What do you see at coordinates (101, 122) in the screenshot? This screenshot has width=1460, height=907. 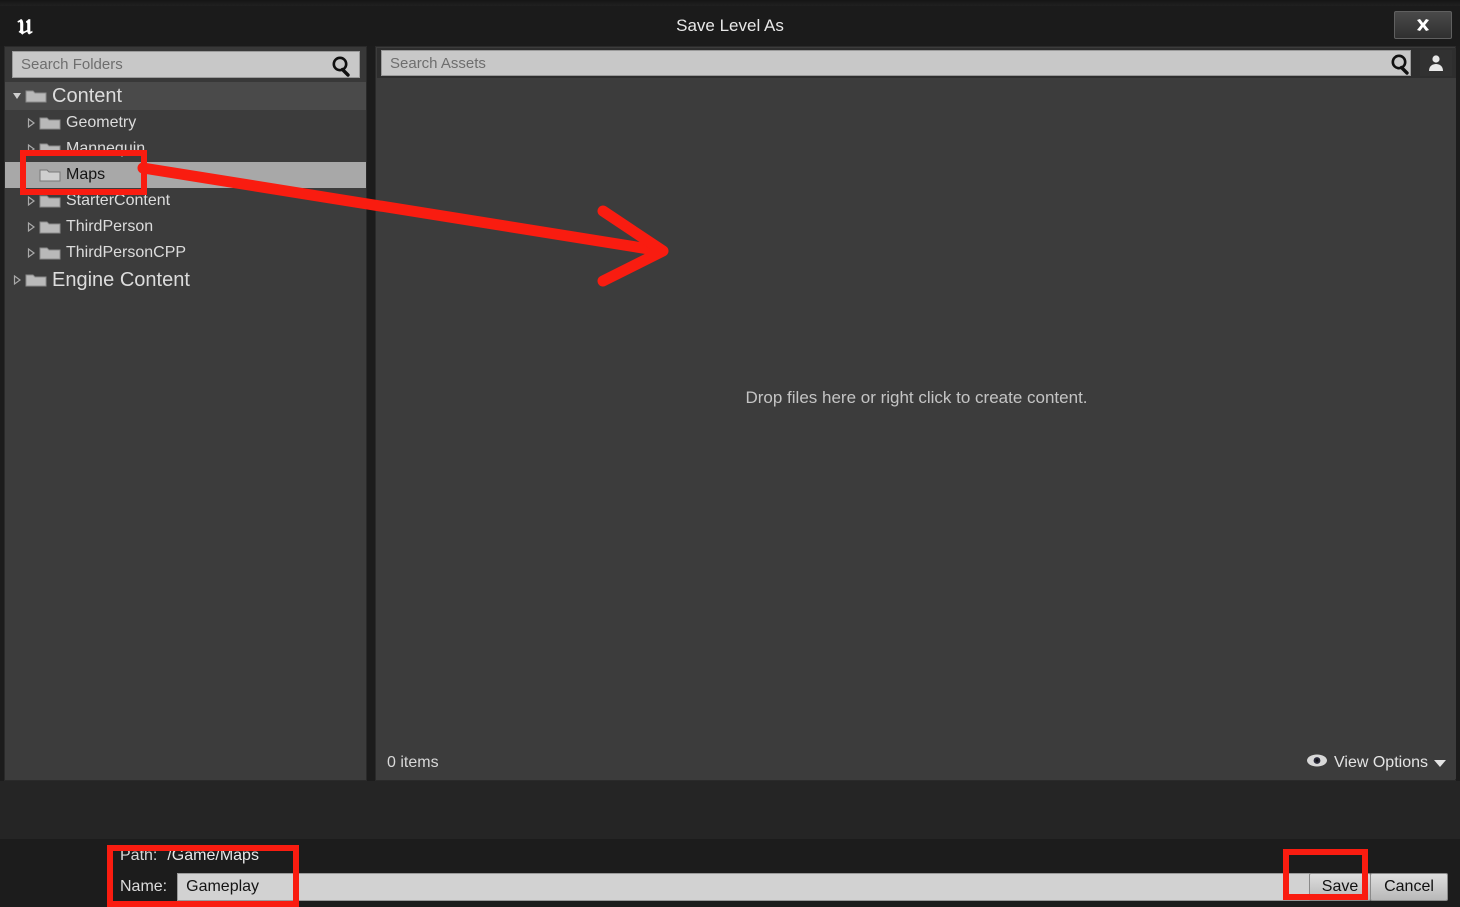 I see `tree-item-label: Geometry` at bounding box center [101, 122].